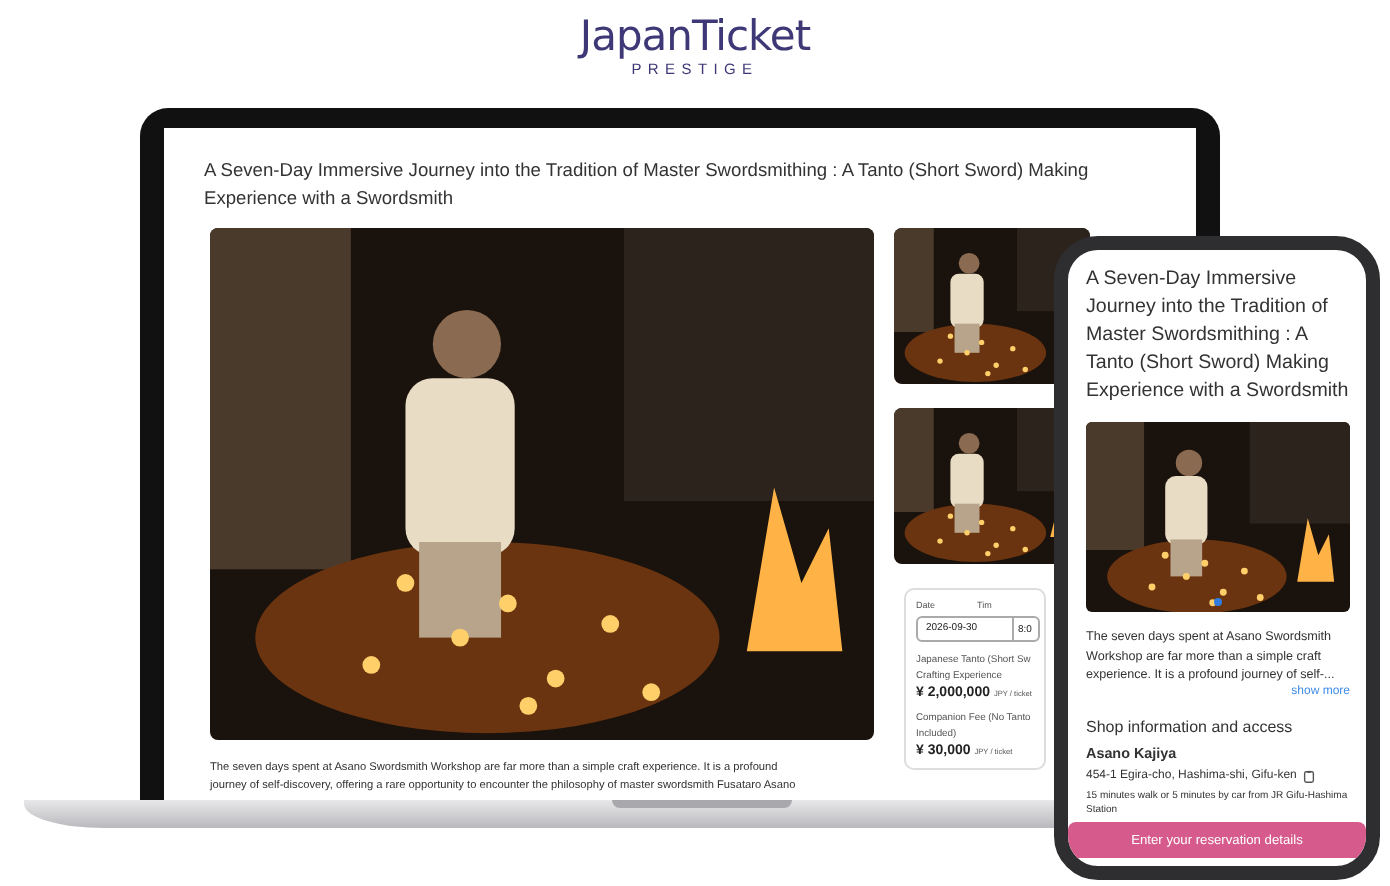 The width and height of the screenshot is (1390, 886). Describe the element at coordinates (695, 36) in the screenshot. I see `logo-wordmark: JapanTicket` at that location.